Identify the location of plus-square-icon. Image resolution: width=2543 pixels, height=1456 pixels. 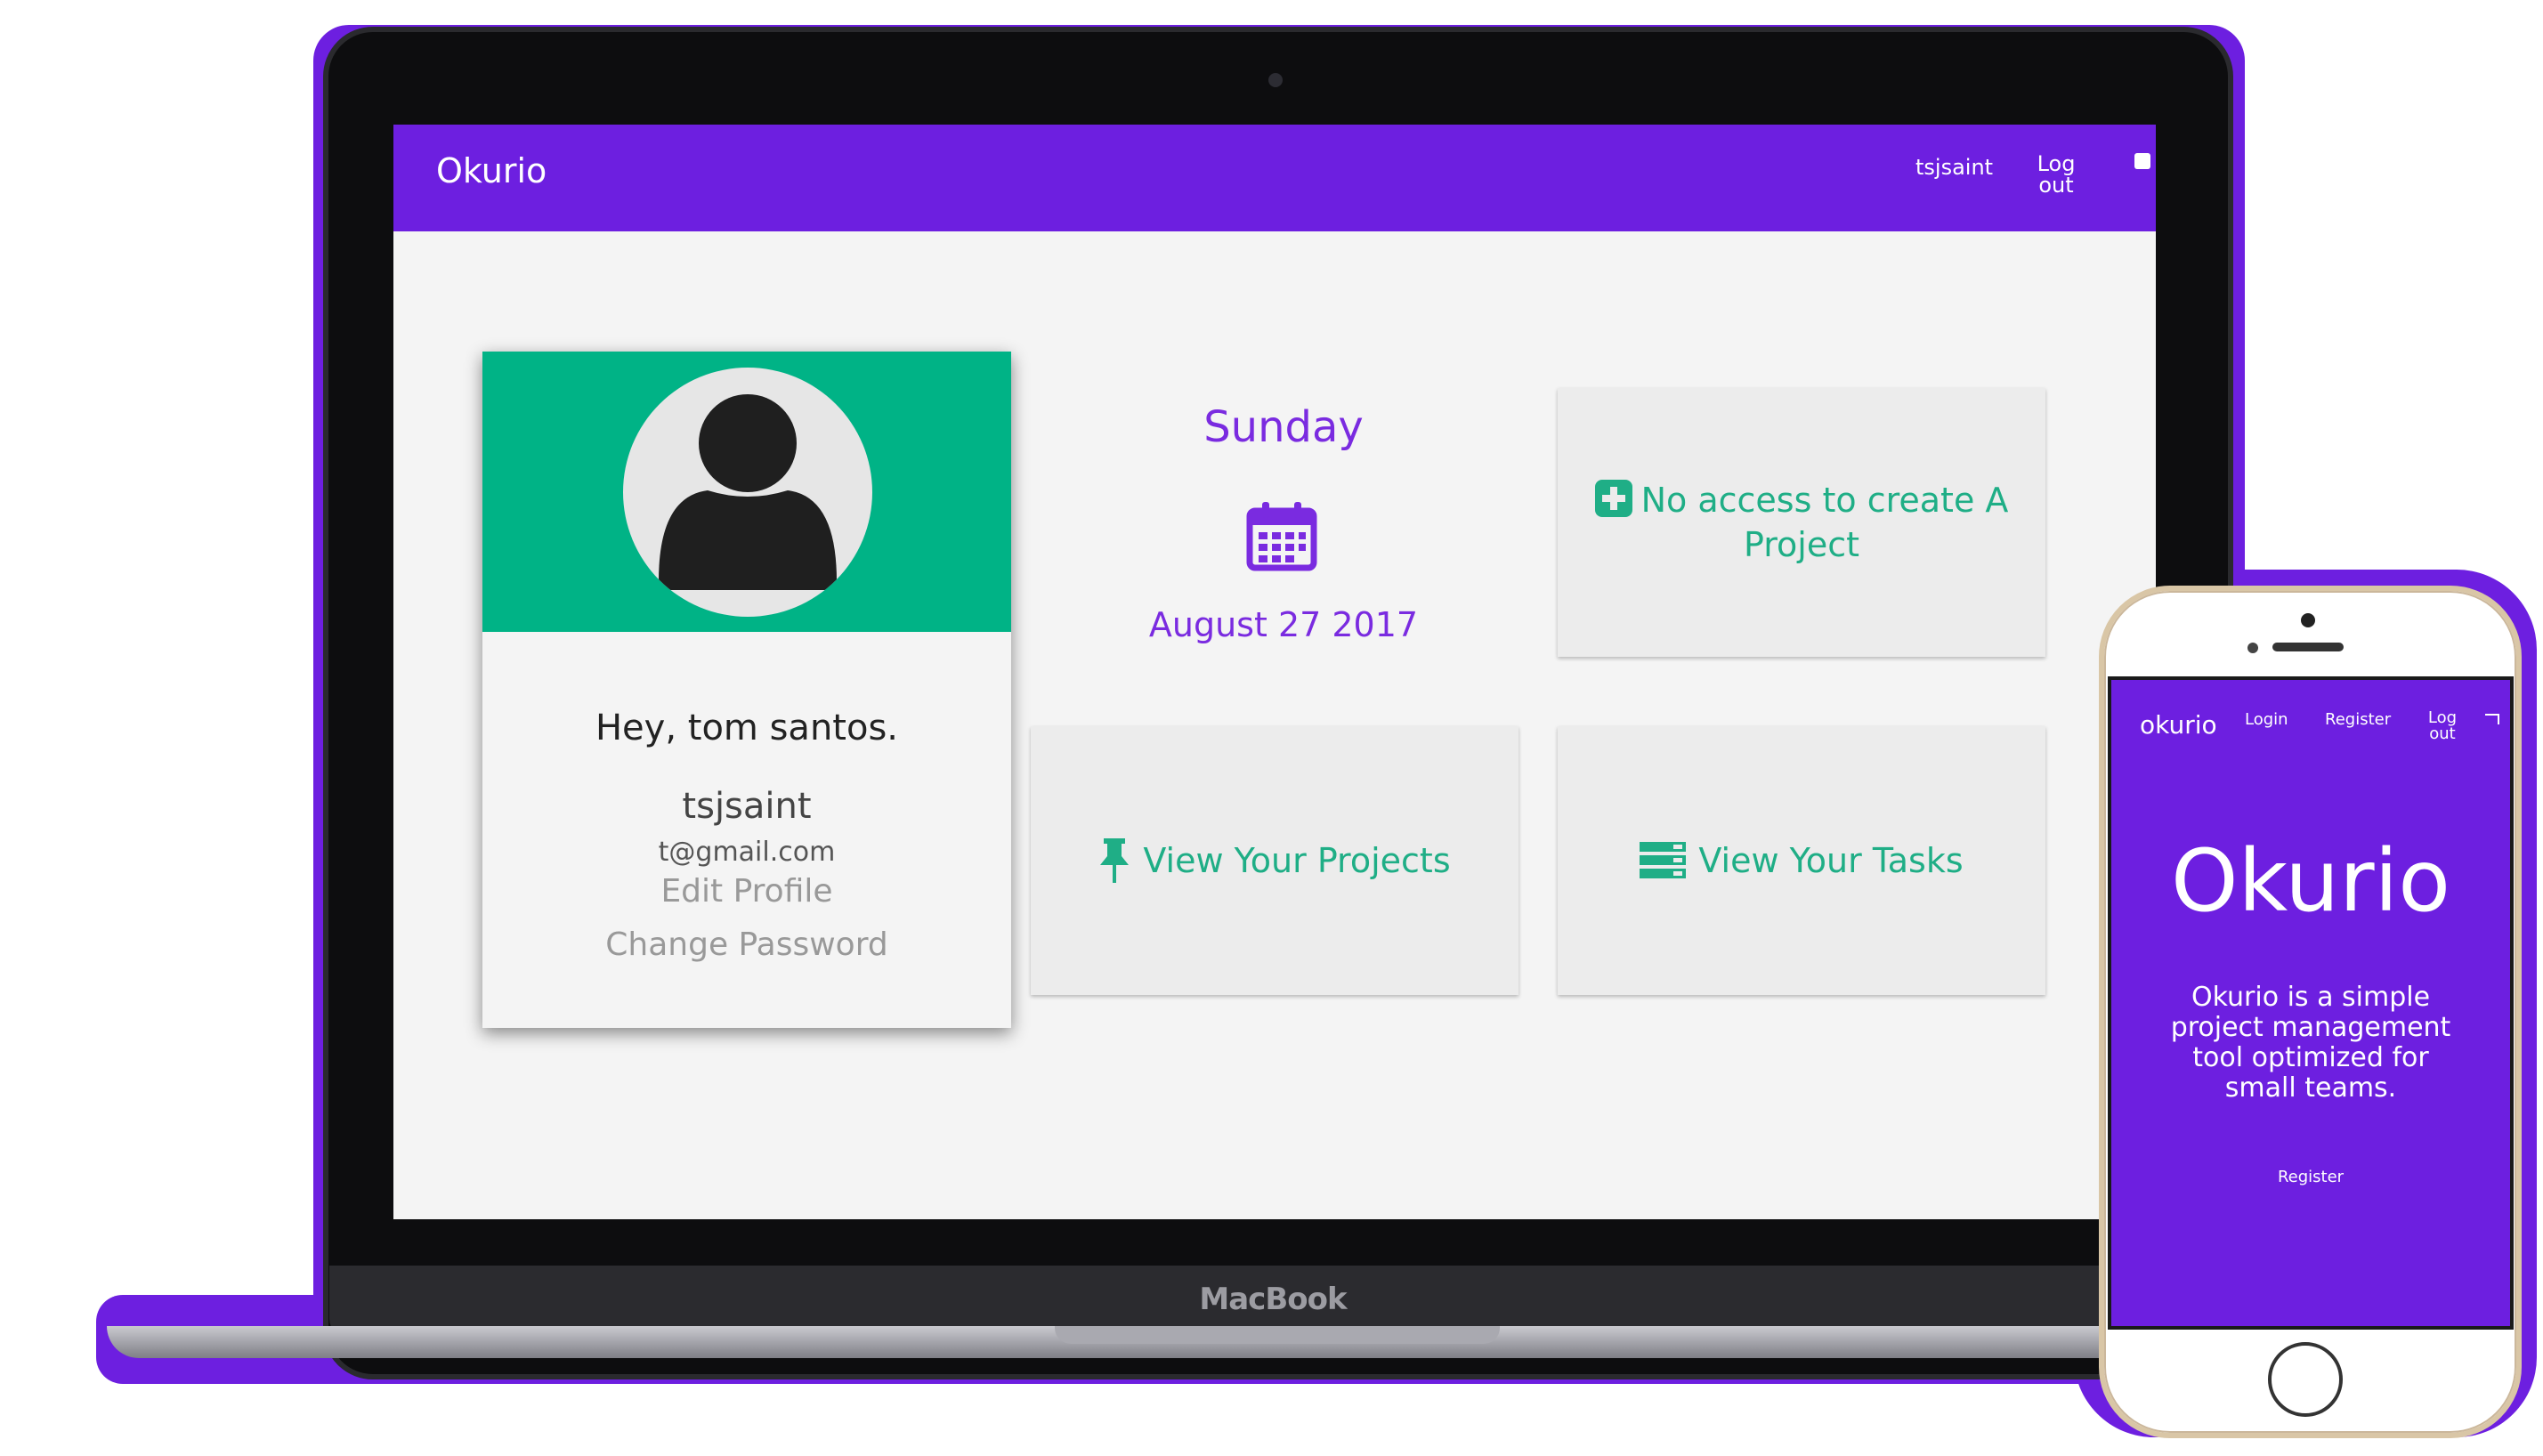
(1613, 498).